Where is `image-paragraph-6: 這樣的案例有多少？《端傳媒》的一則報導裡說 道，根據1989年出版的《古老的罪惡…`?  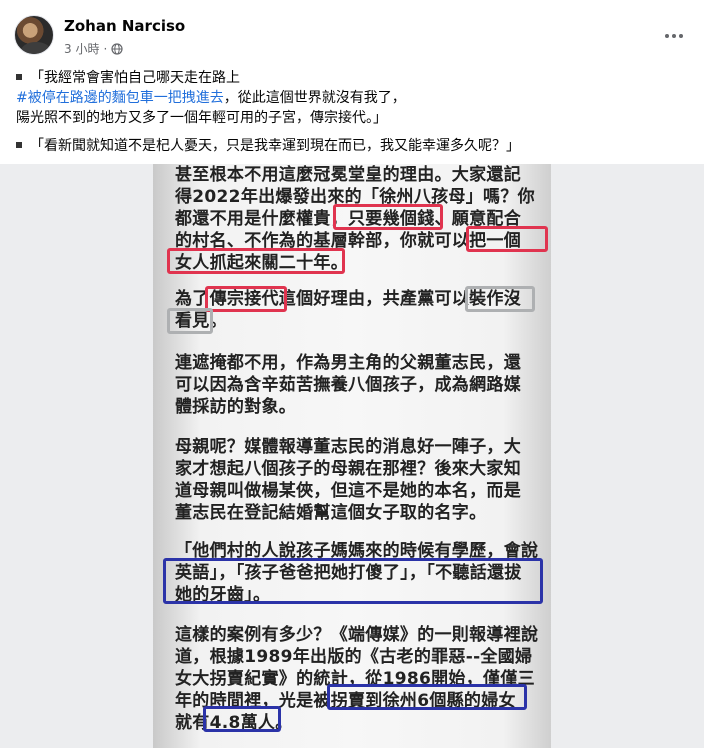 image-paragraph-6: 這樣的案例有多少？《端傳媒》的一則報導裡說 道，根據1989年出版的《古老的罪惡… is located at coordinates (357, 679).